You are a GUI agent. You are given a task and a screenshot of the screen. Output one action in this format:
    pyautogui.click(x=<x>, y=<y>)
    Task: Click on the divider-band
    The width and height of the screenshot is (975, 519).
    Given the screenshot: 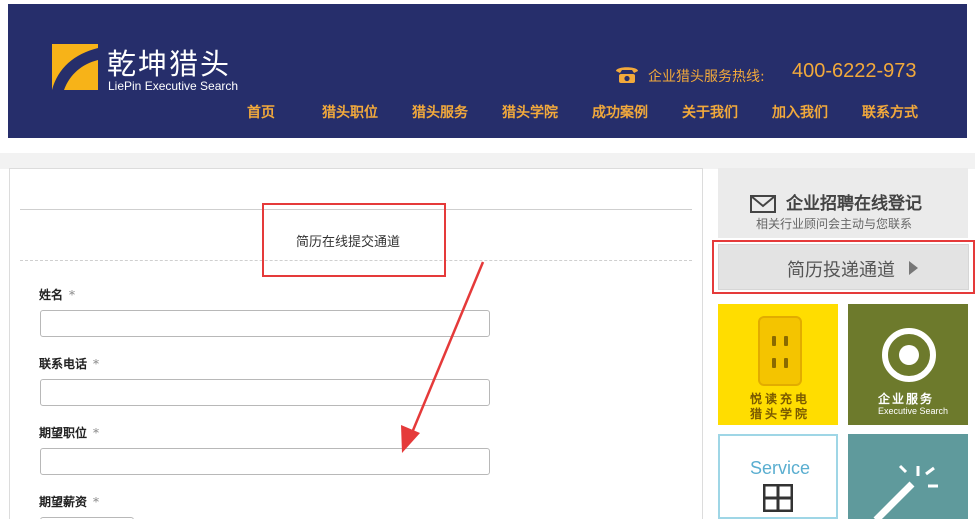 What is the action you would take?
    pyautogui.click(x=487, y=161)
    